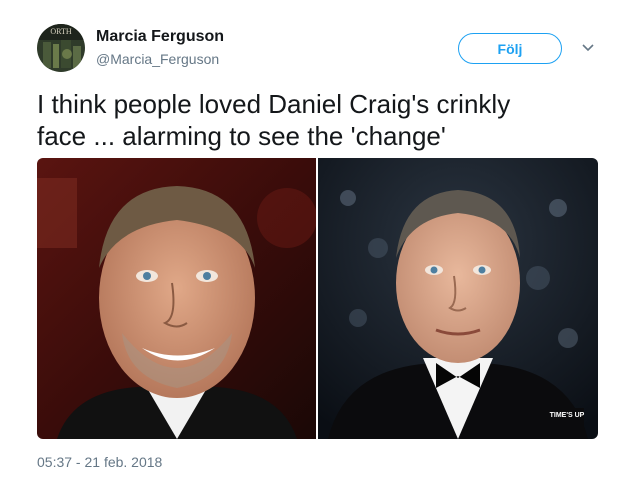 The height and width of the screenshot is (484, 632). Describe the element at coordinates (567, 415) in the screenshot. I see `badge-text: TIME'S UP` at that location.